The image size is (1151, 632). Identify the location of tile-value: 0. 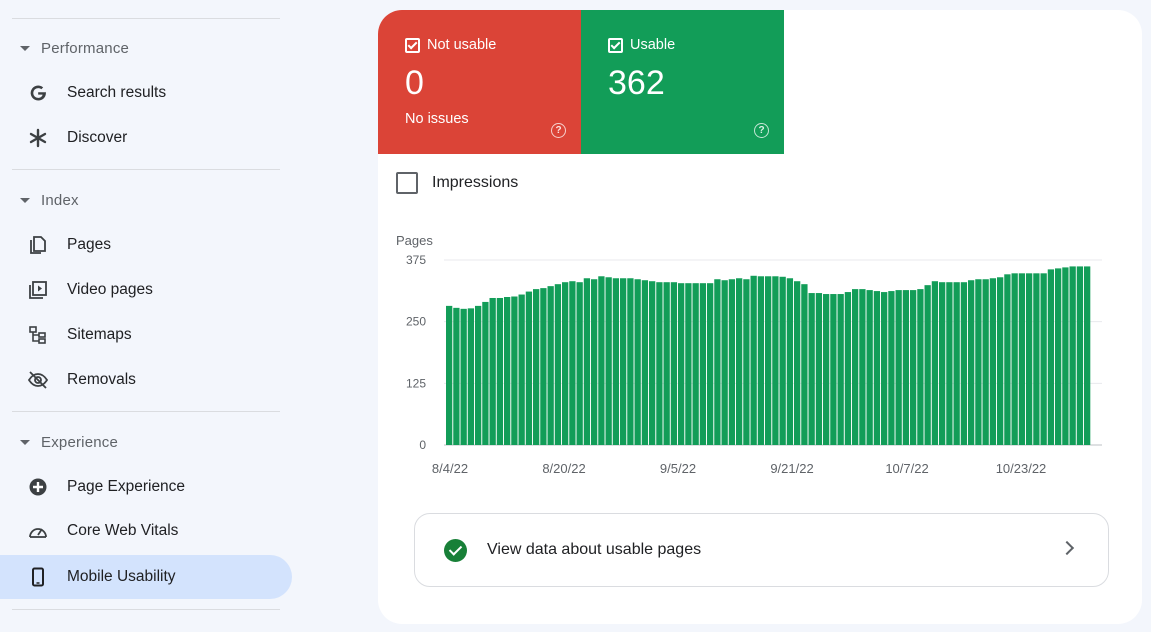
(414, 83).